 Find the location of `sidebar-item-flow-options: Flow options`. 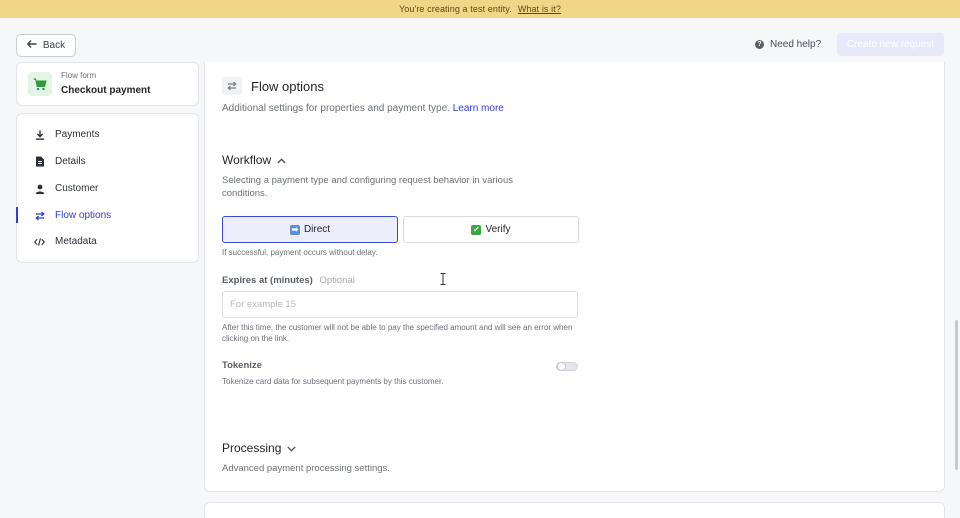

sidebar-item-flow-options: Flow options is located at coordinates (108, 215).